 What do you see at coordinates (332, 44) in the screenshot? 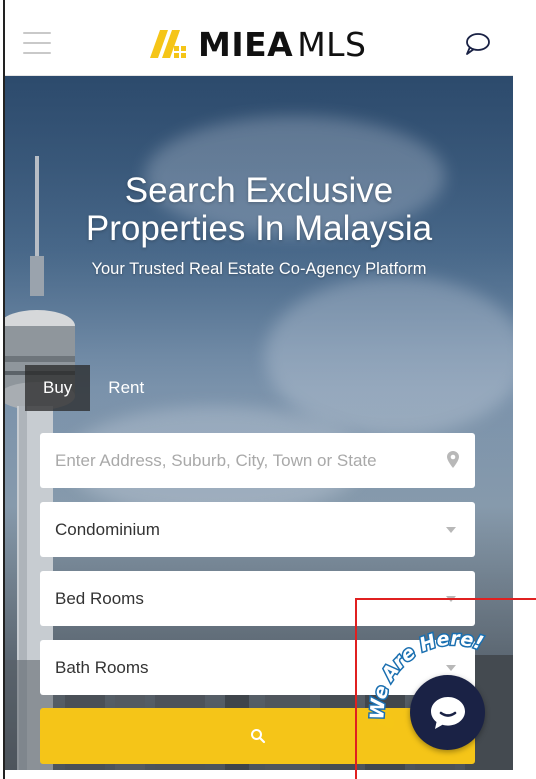
I see `logo-text-light: MLS` at bounding box center [332, 44].